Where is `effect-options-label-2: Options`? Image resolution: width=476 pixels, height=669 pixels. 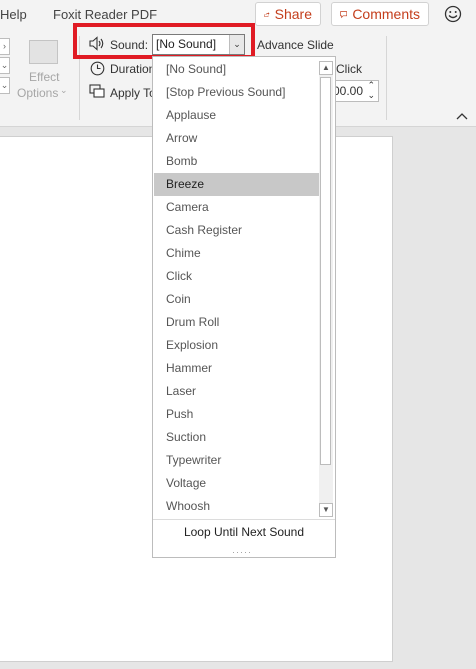
effect-options-label-2: Options is located at coordinates (37, 93).